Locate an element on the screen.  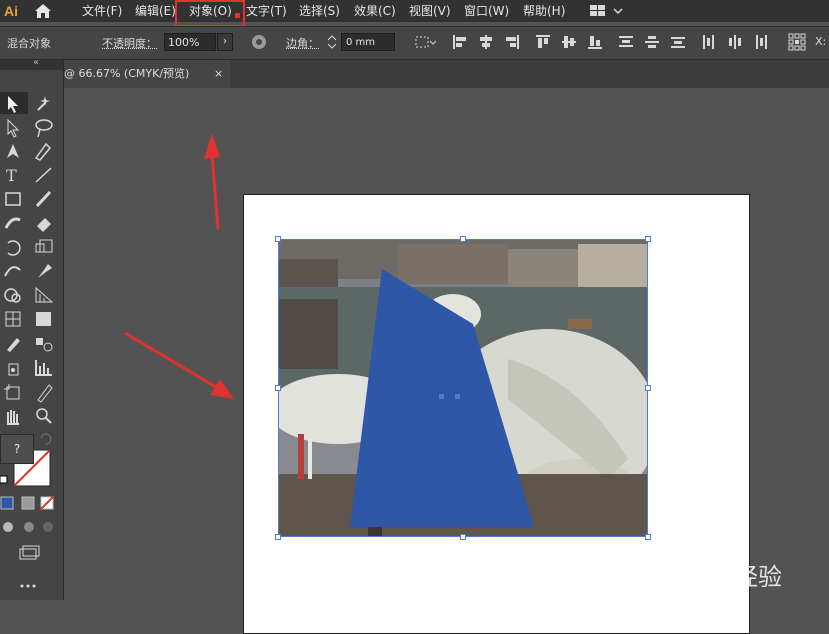
menu-effect: 效果(C) is located at coordinates (375, 11).